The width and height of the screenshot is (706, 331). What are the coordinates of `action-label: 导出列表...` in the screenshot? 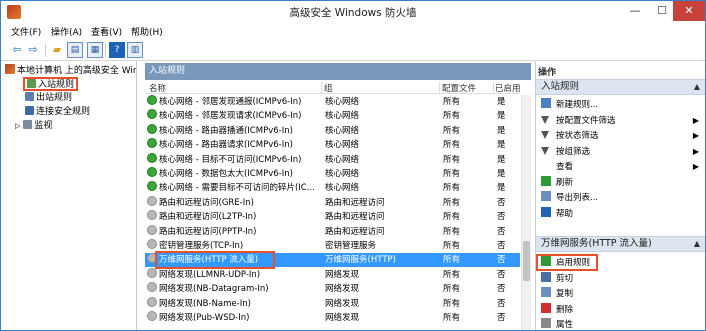 It's located at (577, 198).